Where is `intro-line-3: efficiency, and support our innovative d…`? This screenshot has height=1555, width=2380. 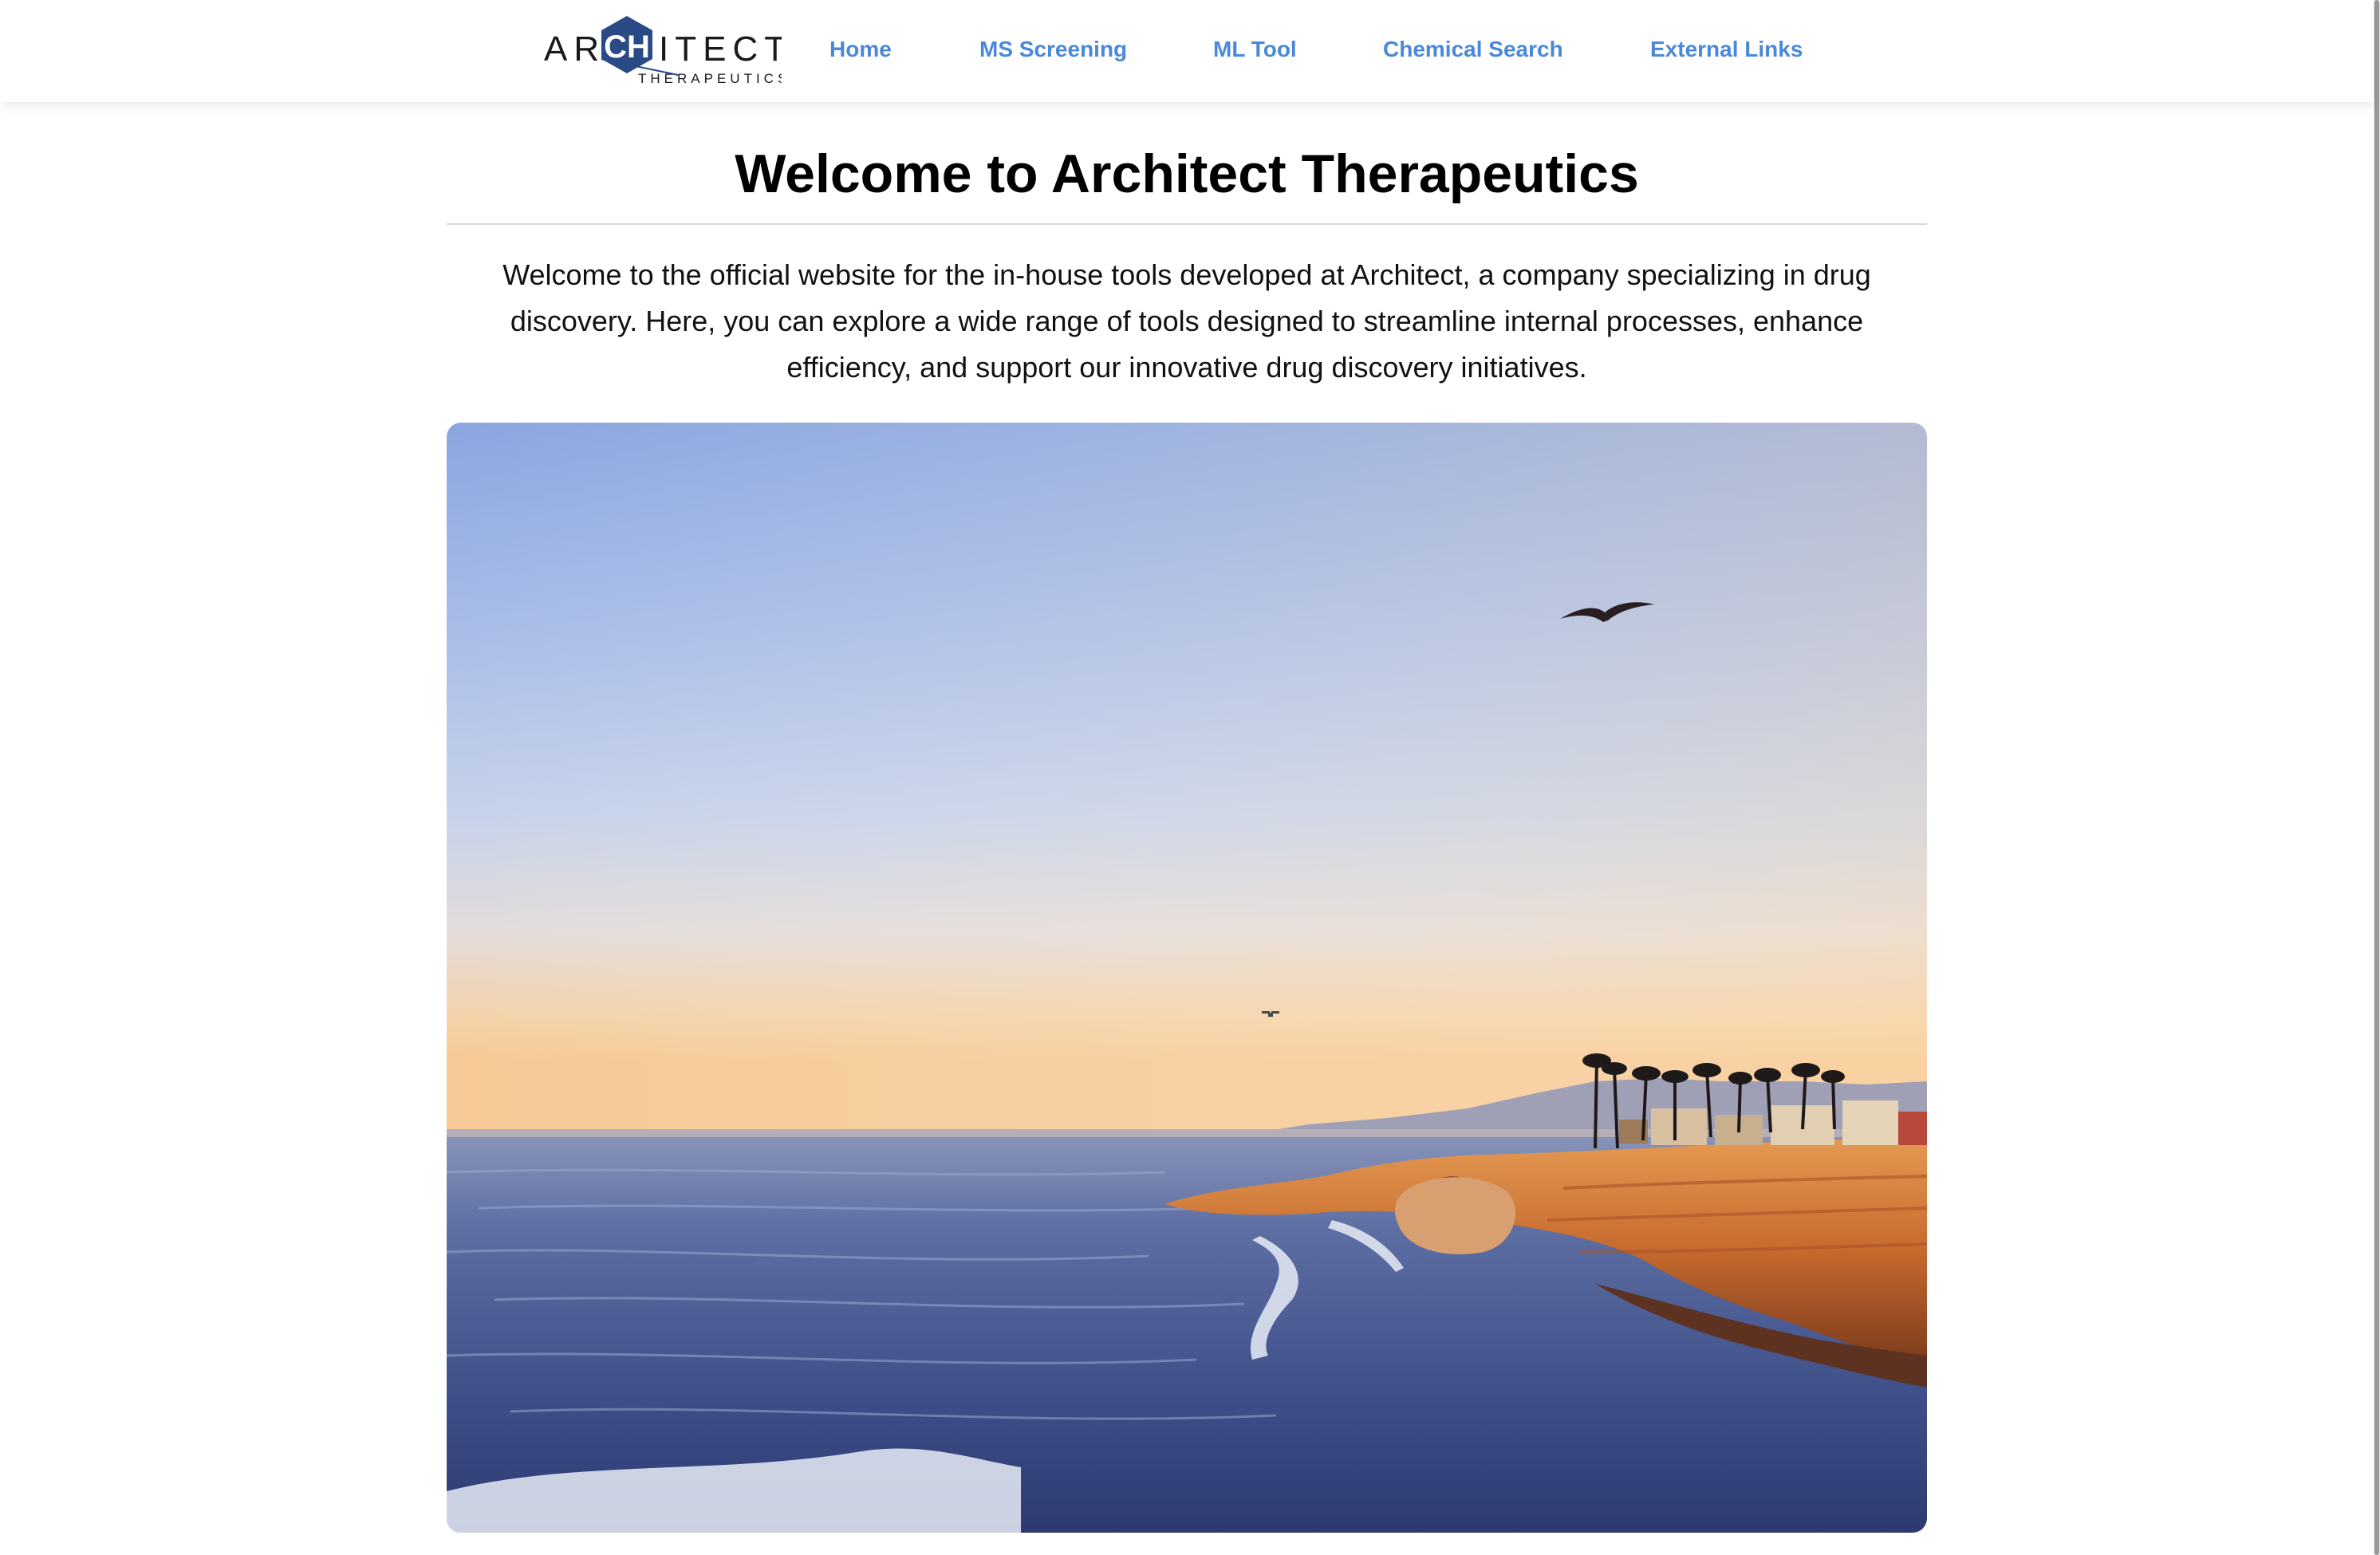 intro-line-3: efficiency, and support our innovative d… is located at coordinates (1186, 367).